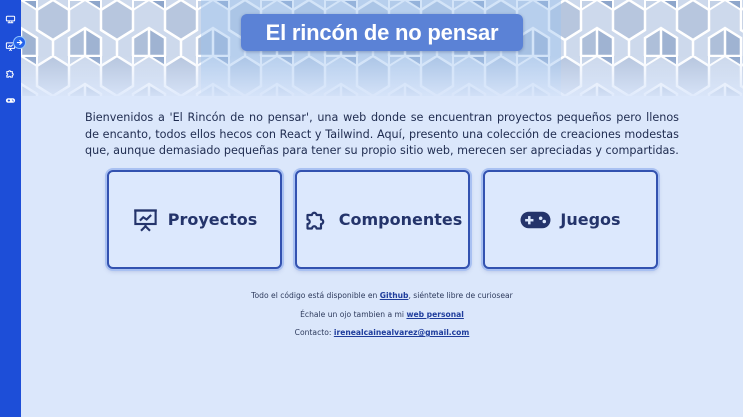 Image resolution: width=743 pixels, height=417 pixels. I want to click on card-label-componentes: Componentes, so click(400, 219).